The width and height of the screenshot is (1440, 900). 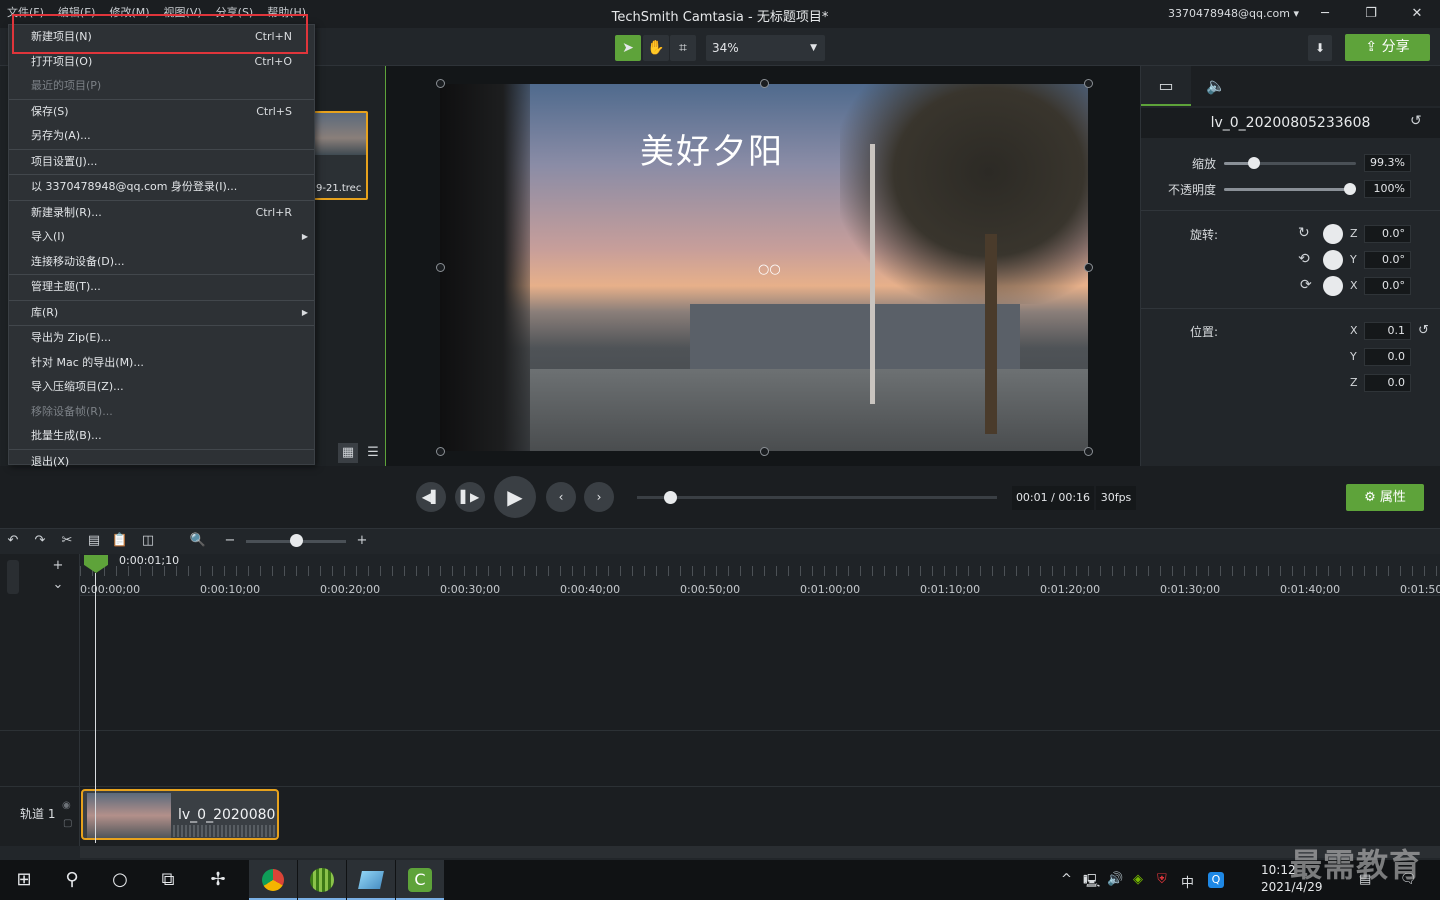 I want to click on scale-slider, so click(x=1290, y=163).